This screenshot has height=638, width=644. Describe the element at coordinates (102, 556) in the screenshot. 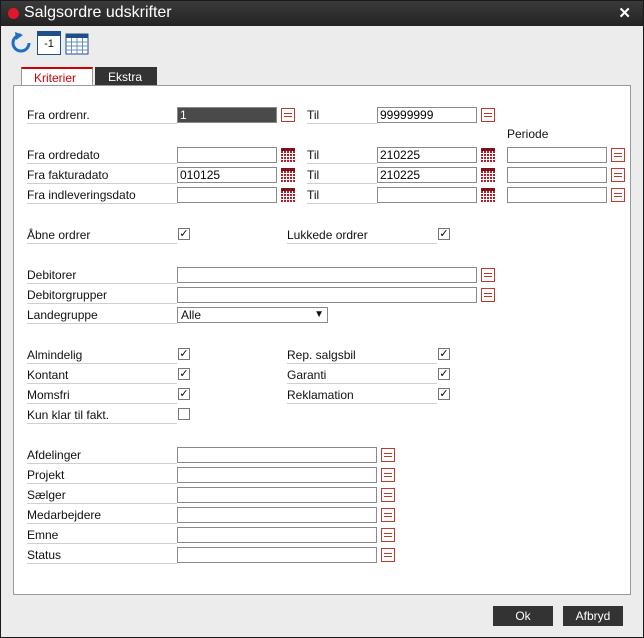

I see `status-label: Status` at that location.